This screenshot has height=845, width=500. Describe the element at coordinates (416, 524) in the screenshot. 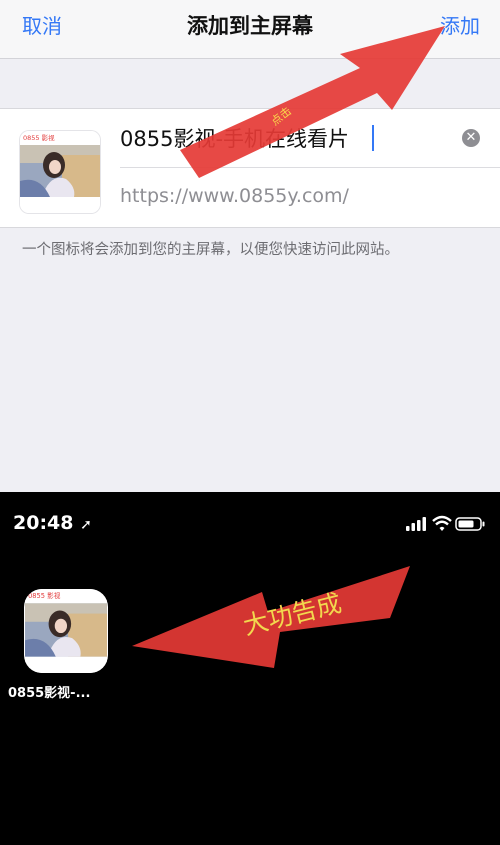

I see `signal-icon` at that location.